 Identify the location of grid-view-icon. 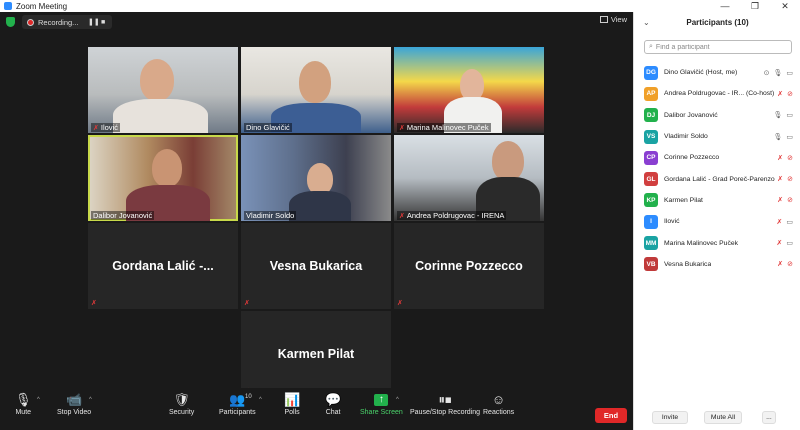
(603, 19).